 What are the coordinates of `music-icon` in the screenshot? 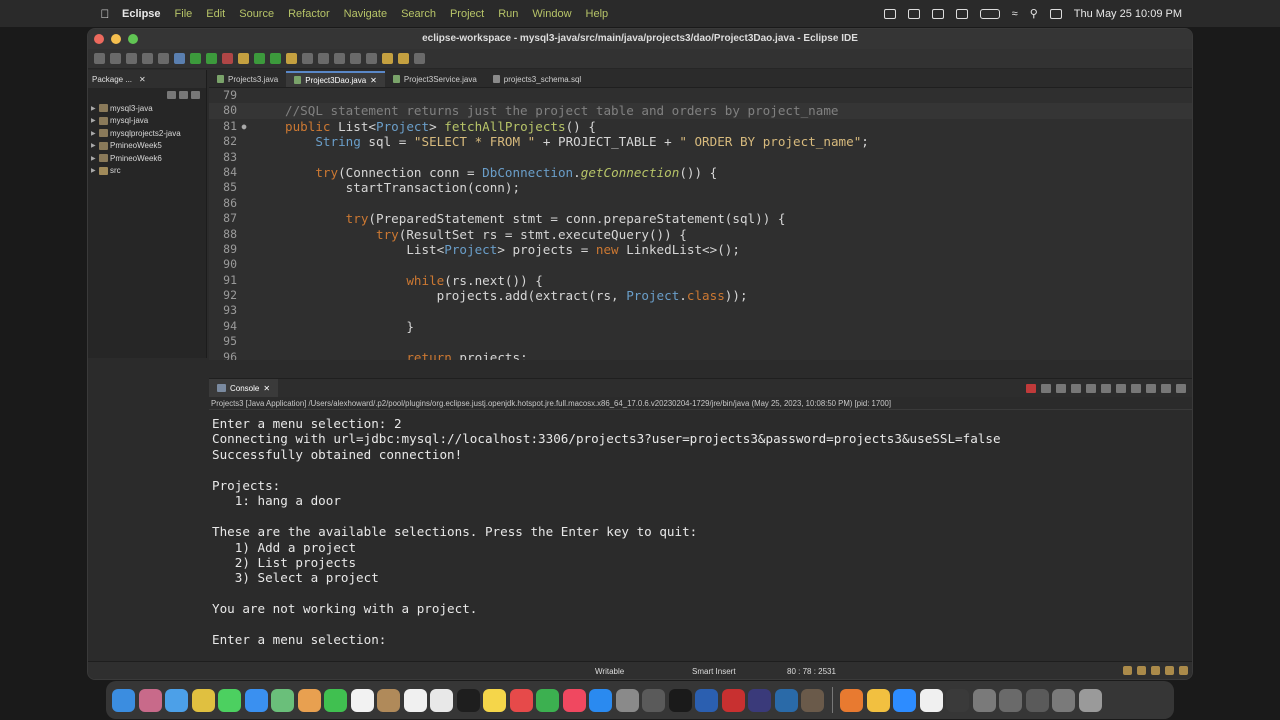 It's located at (574, 700).